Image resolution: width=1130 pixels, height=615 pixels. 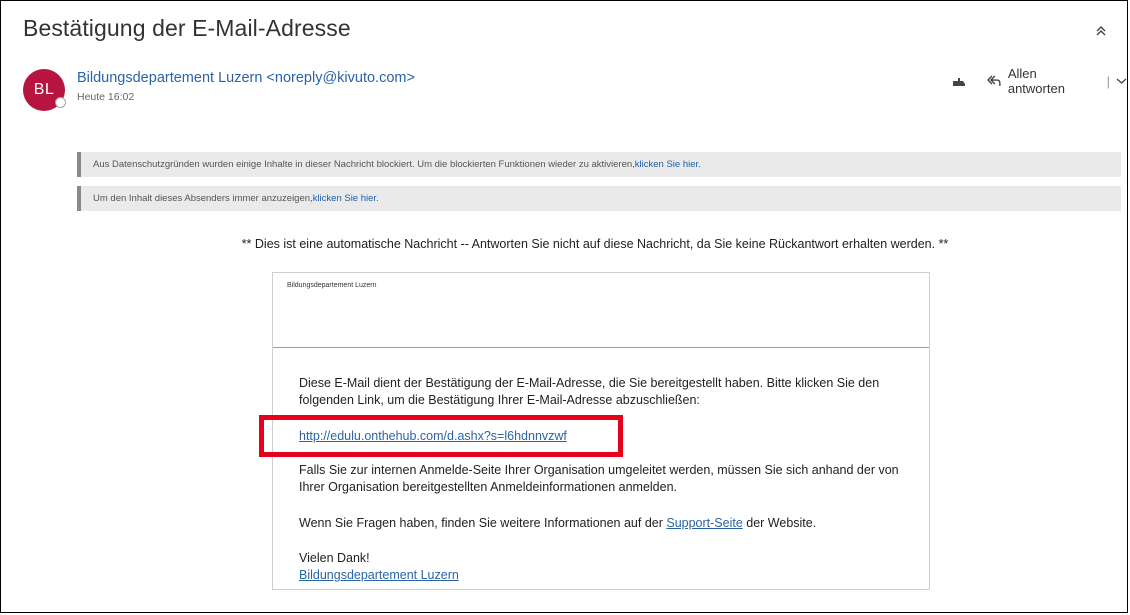 I want to click on email-date: Heute 16:02, so click(x=106, y=97).